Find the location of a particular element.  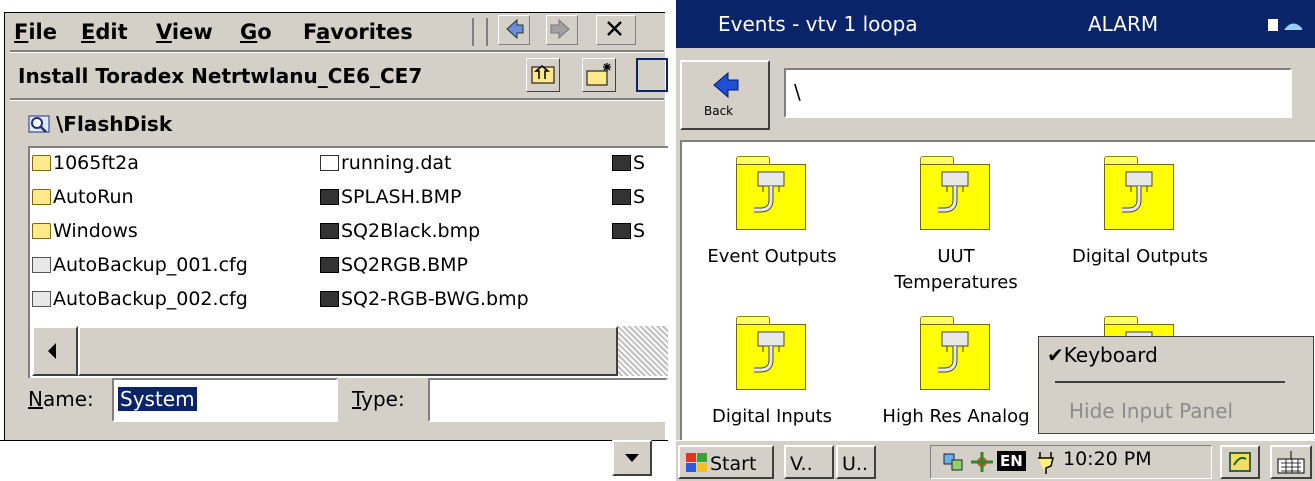

keyboard-menu-item: ✔Keyboard is located at coordinates (1102, 355).